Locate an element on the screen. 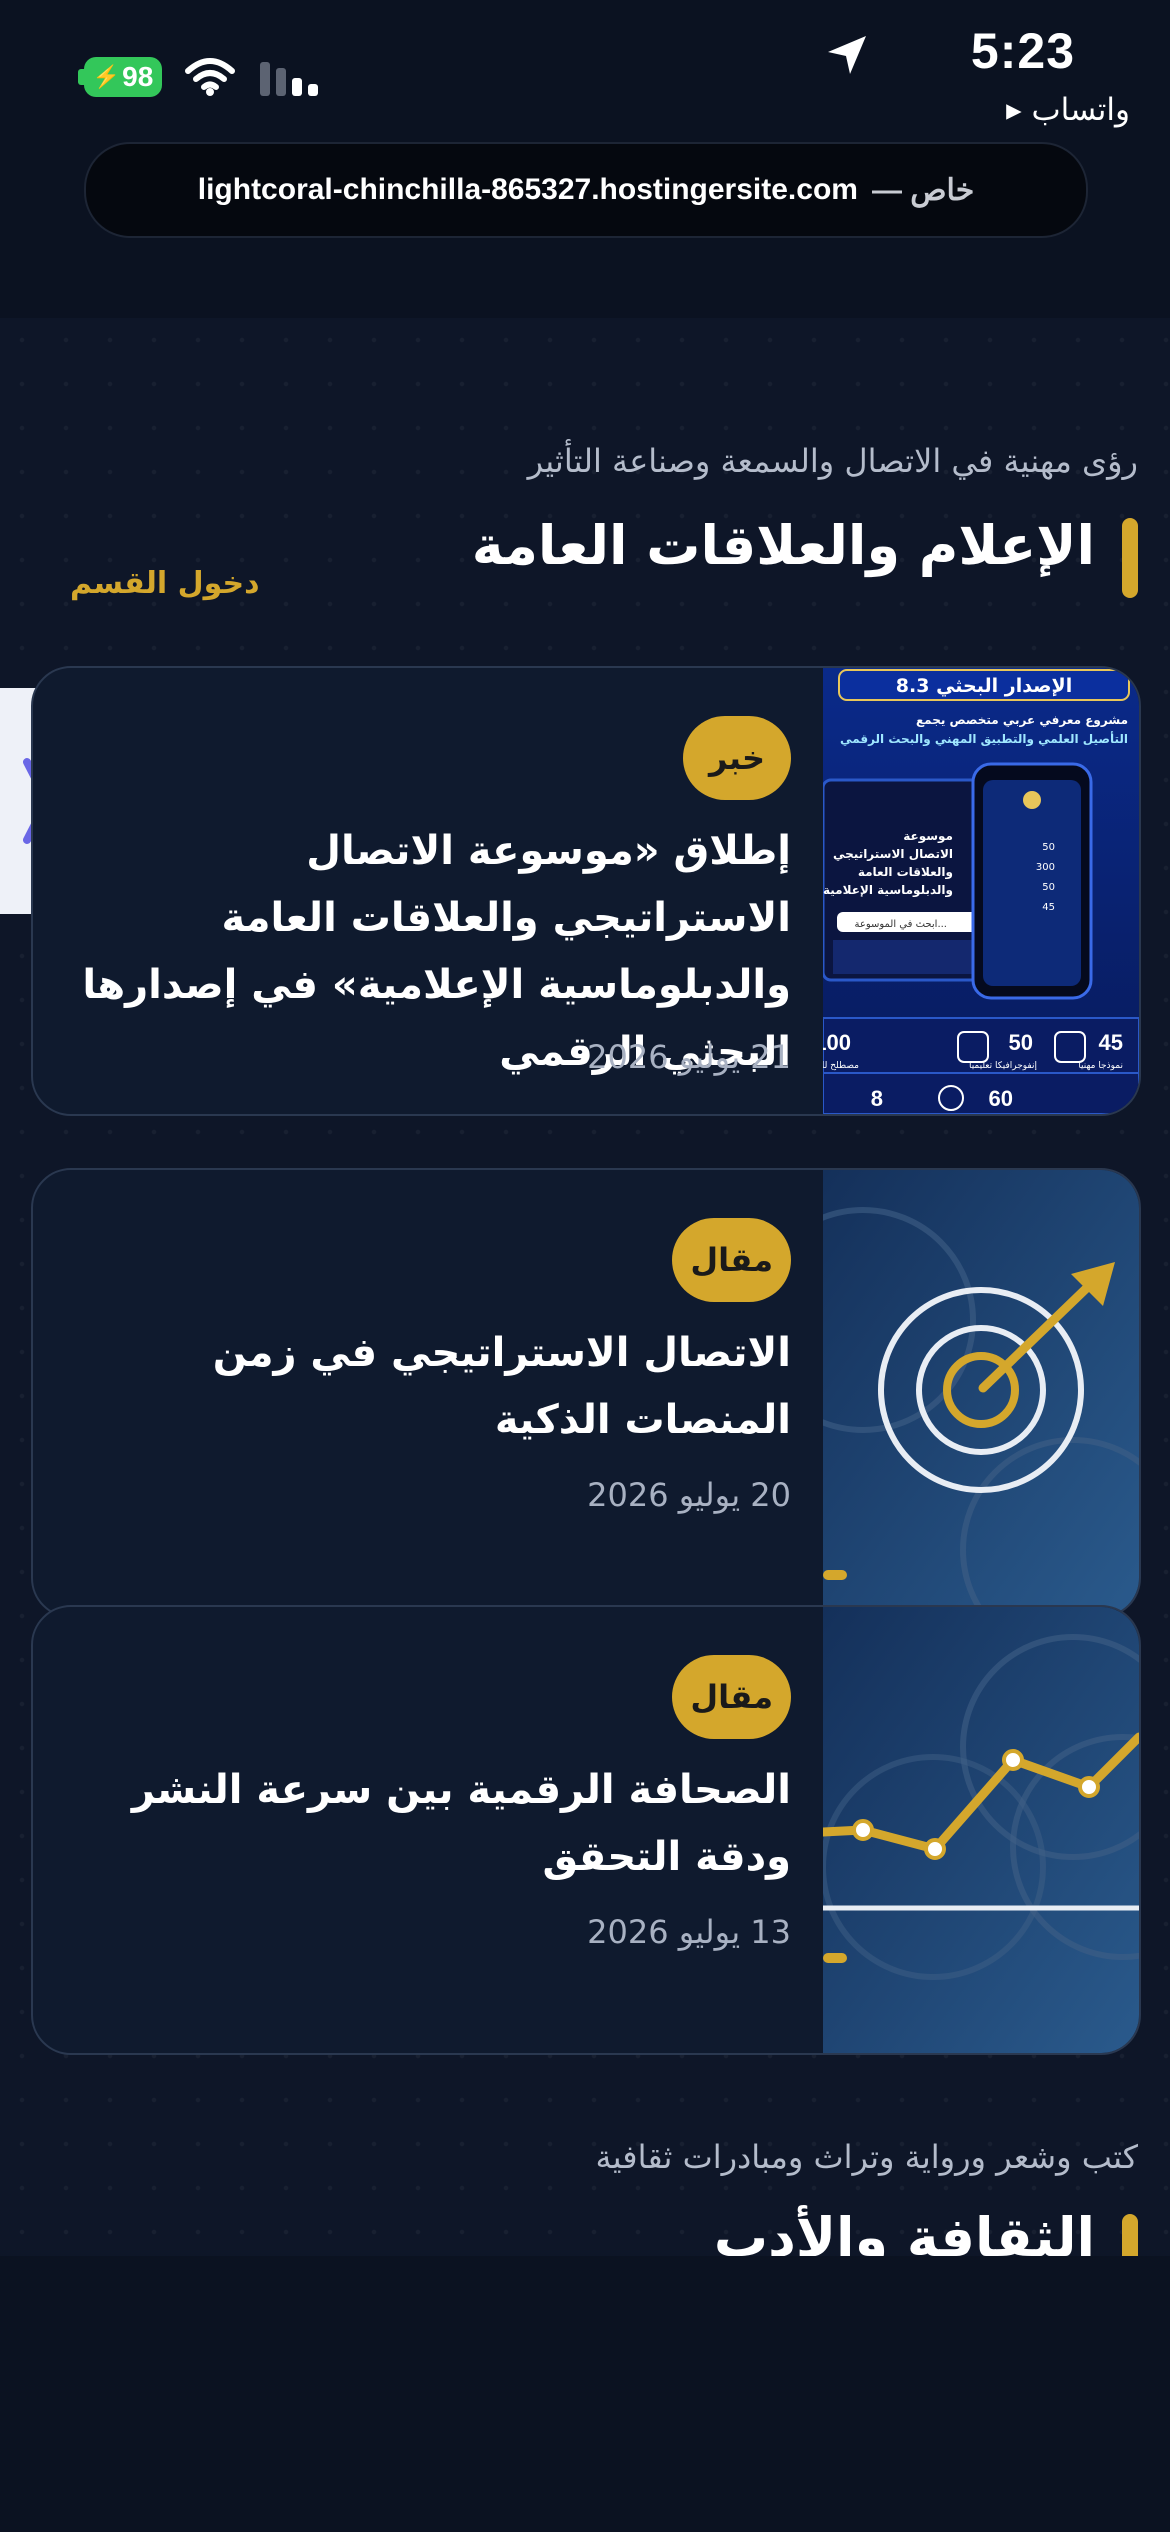  next-section-kicker: كتب وشعر ورواية وتراث ومبادرات ثقافية is located at coordinates (866, 2157).